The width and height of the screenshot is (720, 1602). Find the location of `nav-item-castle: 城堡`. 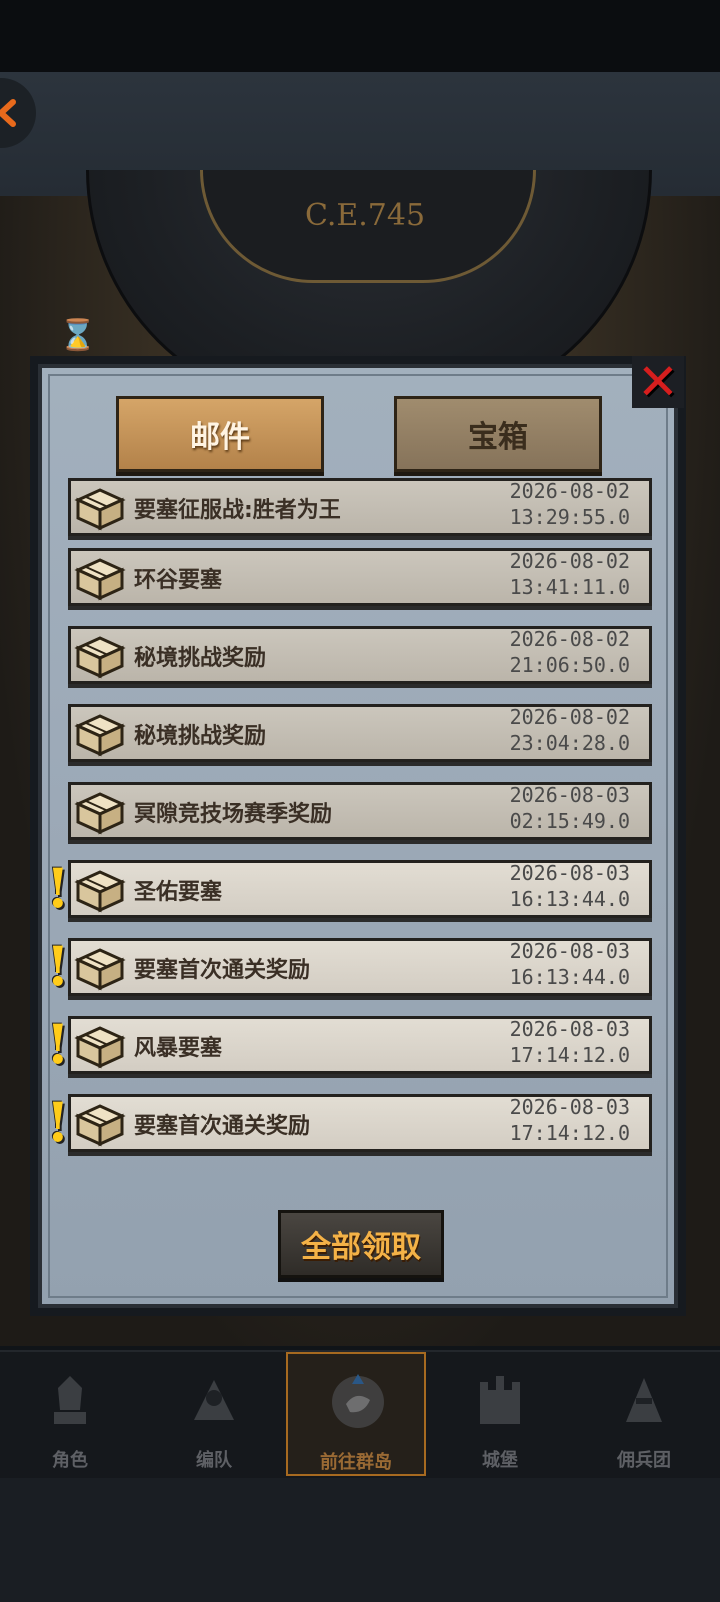

nav-item-castle: 城堡 is located at coordinates (500, 1414).